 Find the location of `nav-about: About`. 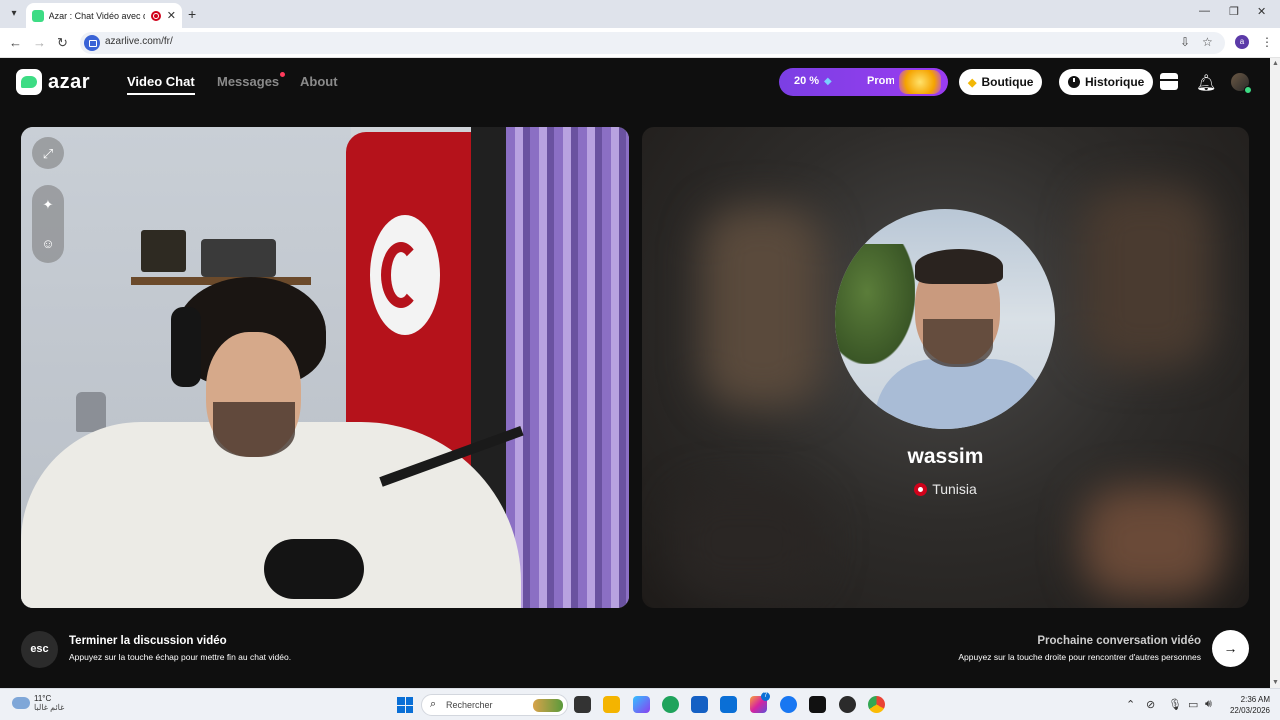

nav-about: About is located at coordinates (319, 81).